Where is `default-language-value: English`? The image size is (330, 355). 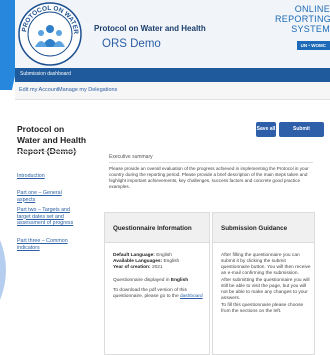 default-language-value: English is located at coordinates (164, 255).